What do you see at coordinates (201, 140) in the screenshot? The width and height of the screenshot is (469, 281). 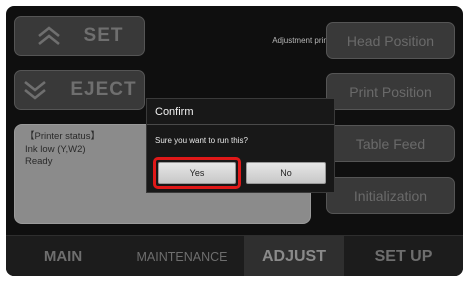 I see `dialog-message: Sure you want to run this?` at bounding box center [201, 140].